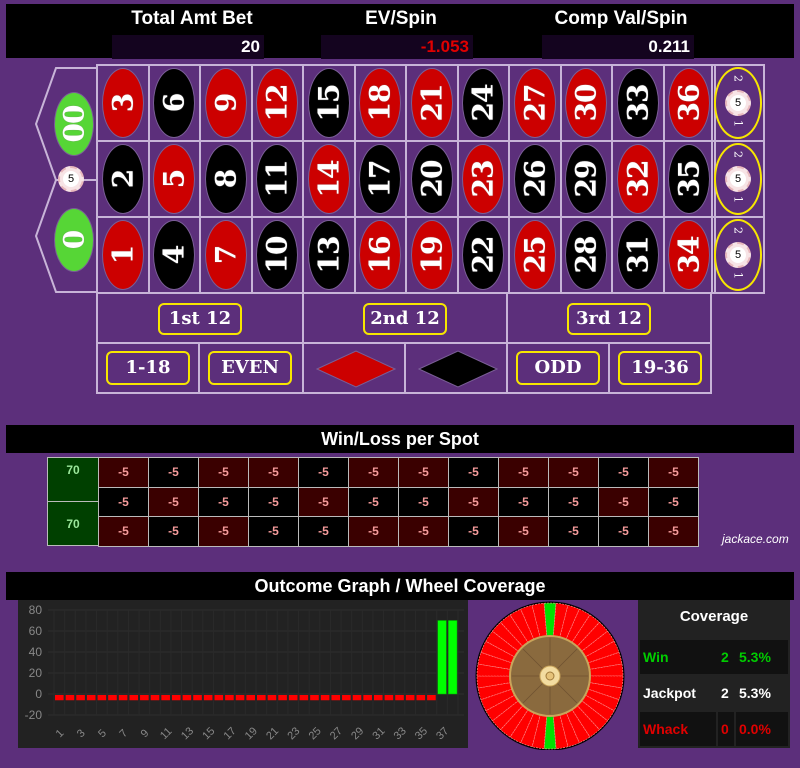 This screenshot has height=768, width=800. I want to click on red-diamond-icon, so click(356, 369).